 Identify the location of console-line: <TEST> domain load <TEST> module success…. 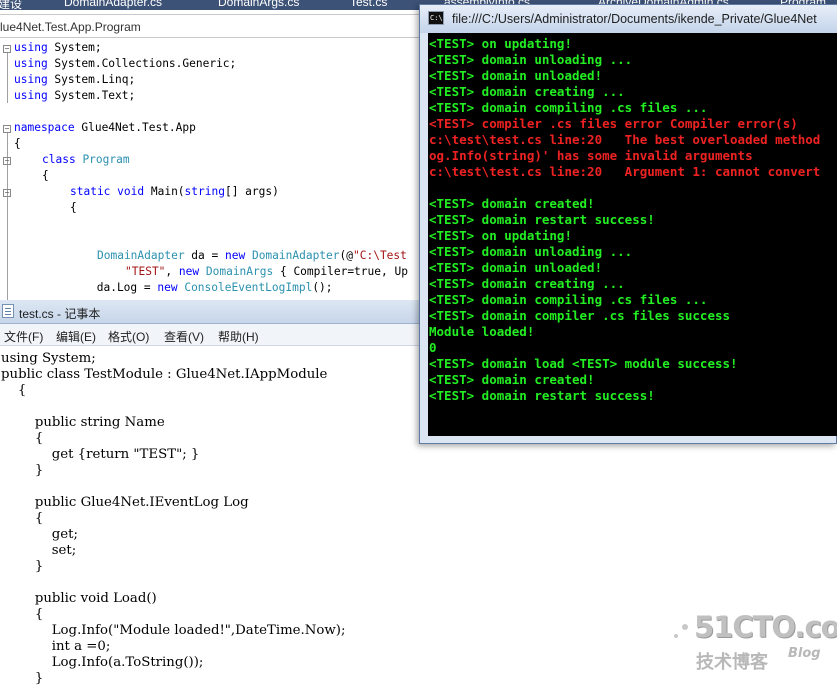
(583, 363).